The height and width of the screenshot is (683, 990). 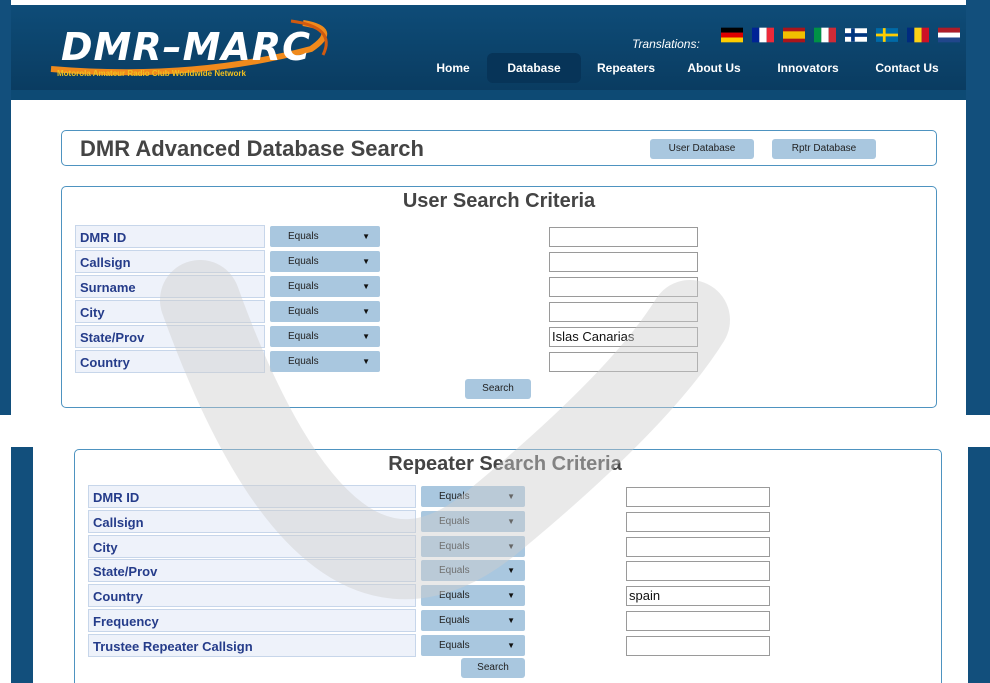 What do you see at coordinates (824, 149) in the screenshot?
I see `rptr-database-button: Rptr Database` at bounding box center [824, 149].